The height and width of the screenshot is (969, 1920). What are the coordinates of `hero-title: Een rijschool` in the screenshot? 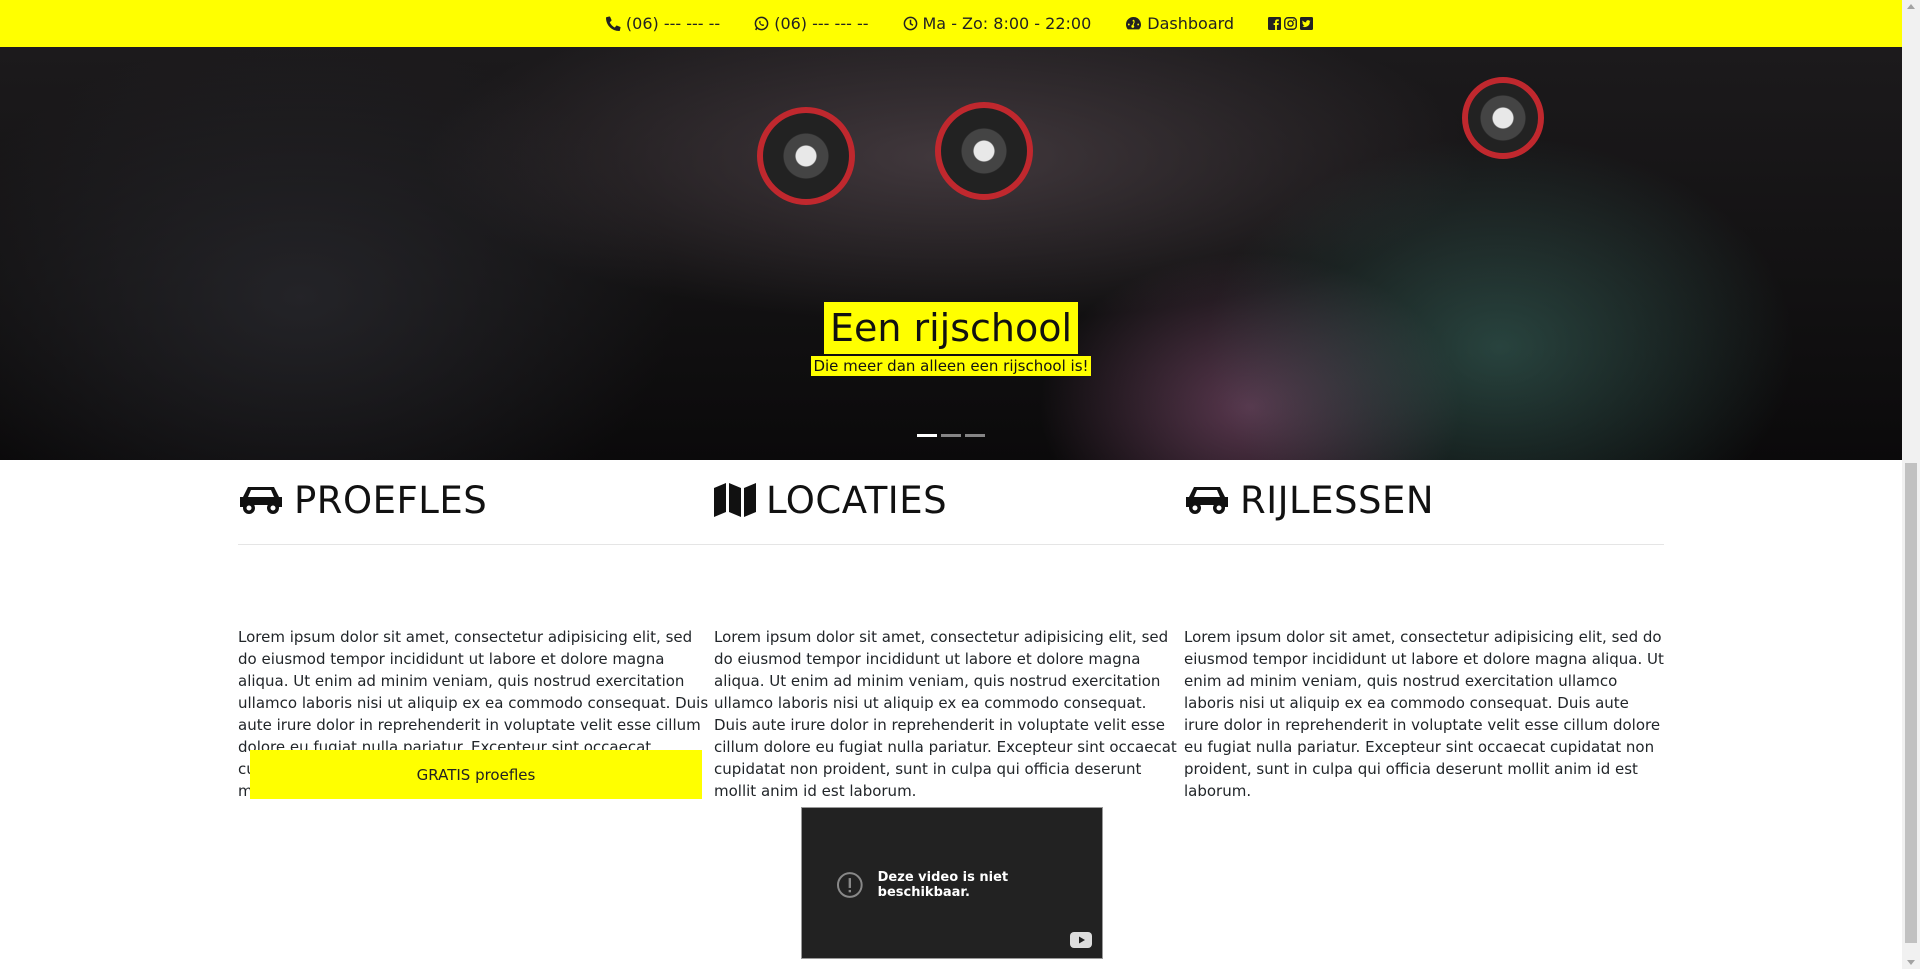 It's located at (951, 328).